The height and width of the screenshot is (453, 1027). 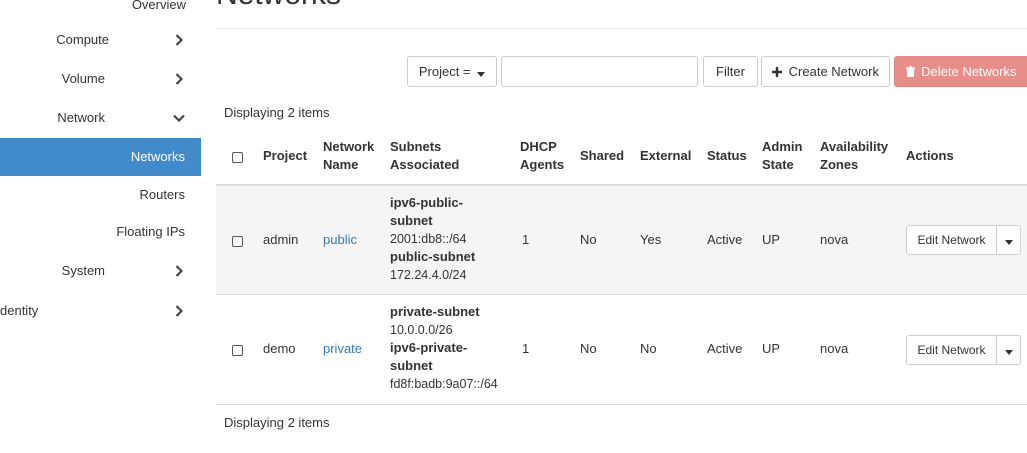 What do you see at coordinates (279, 348) in the screenshot?
I see `cell-project: demo` at bounding box center [279, 348].